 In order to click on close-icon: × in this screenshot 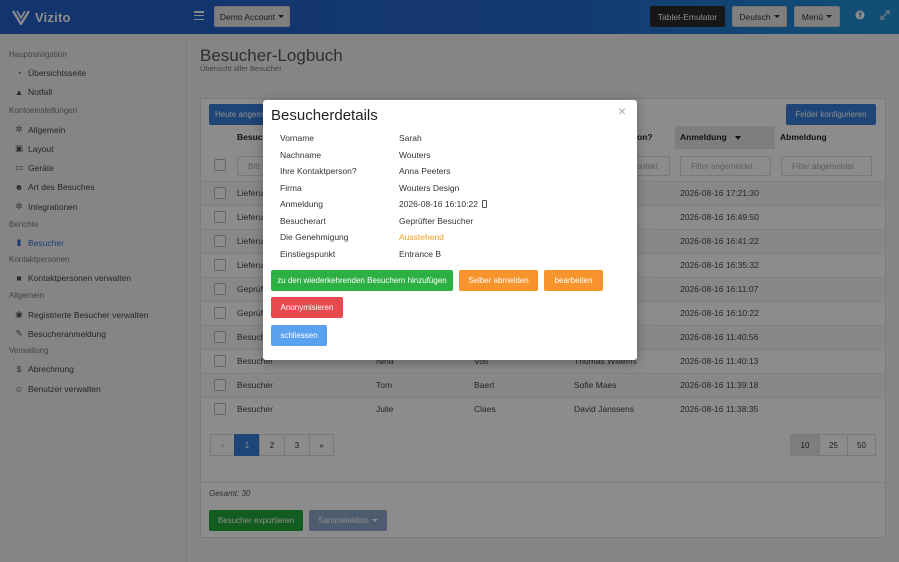, I will do `click(622, 111)`.